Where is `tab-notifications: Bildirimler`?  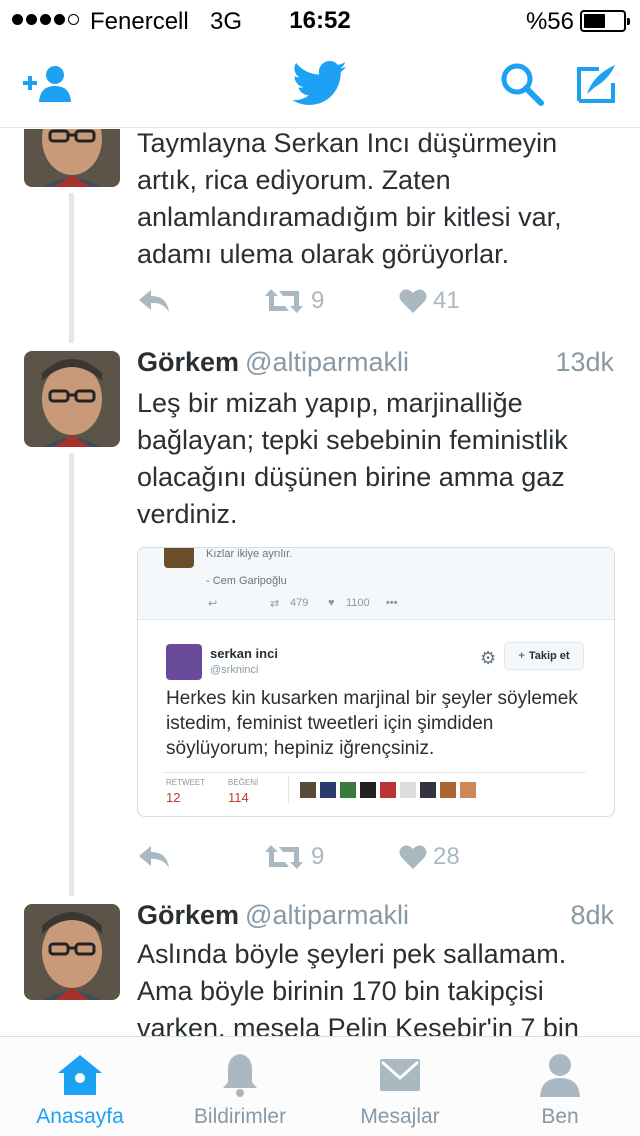
tab-notifications: Bildirimler is located at coordinates (240, 1086).